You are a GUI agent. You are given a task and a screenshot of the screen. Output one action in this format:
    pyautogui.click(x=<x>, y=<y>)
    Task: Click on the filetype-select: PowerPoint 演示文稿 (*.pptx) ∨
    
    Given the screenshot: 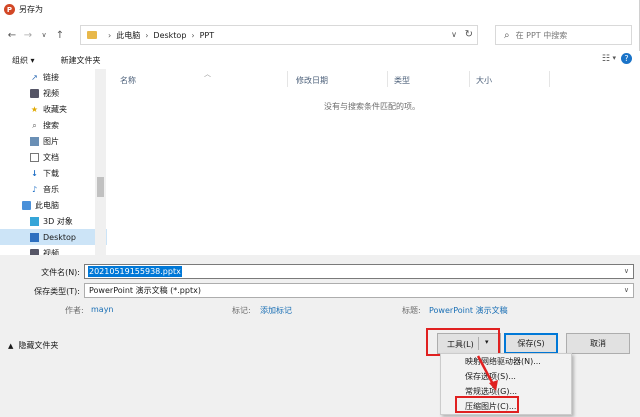 What is the action you would take?
    pyautogui.click(x=359, y=290)
    